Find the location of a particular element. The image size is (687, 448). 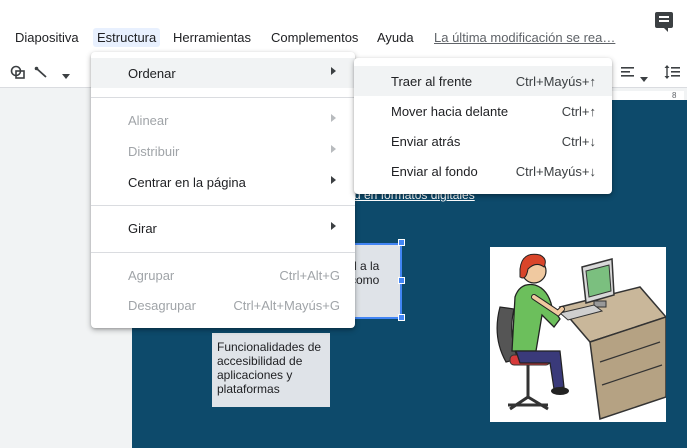

comment-icon is located at coordinates (664, 22).